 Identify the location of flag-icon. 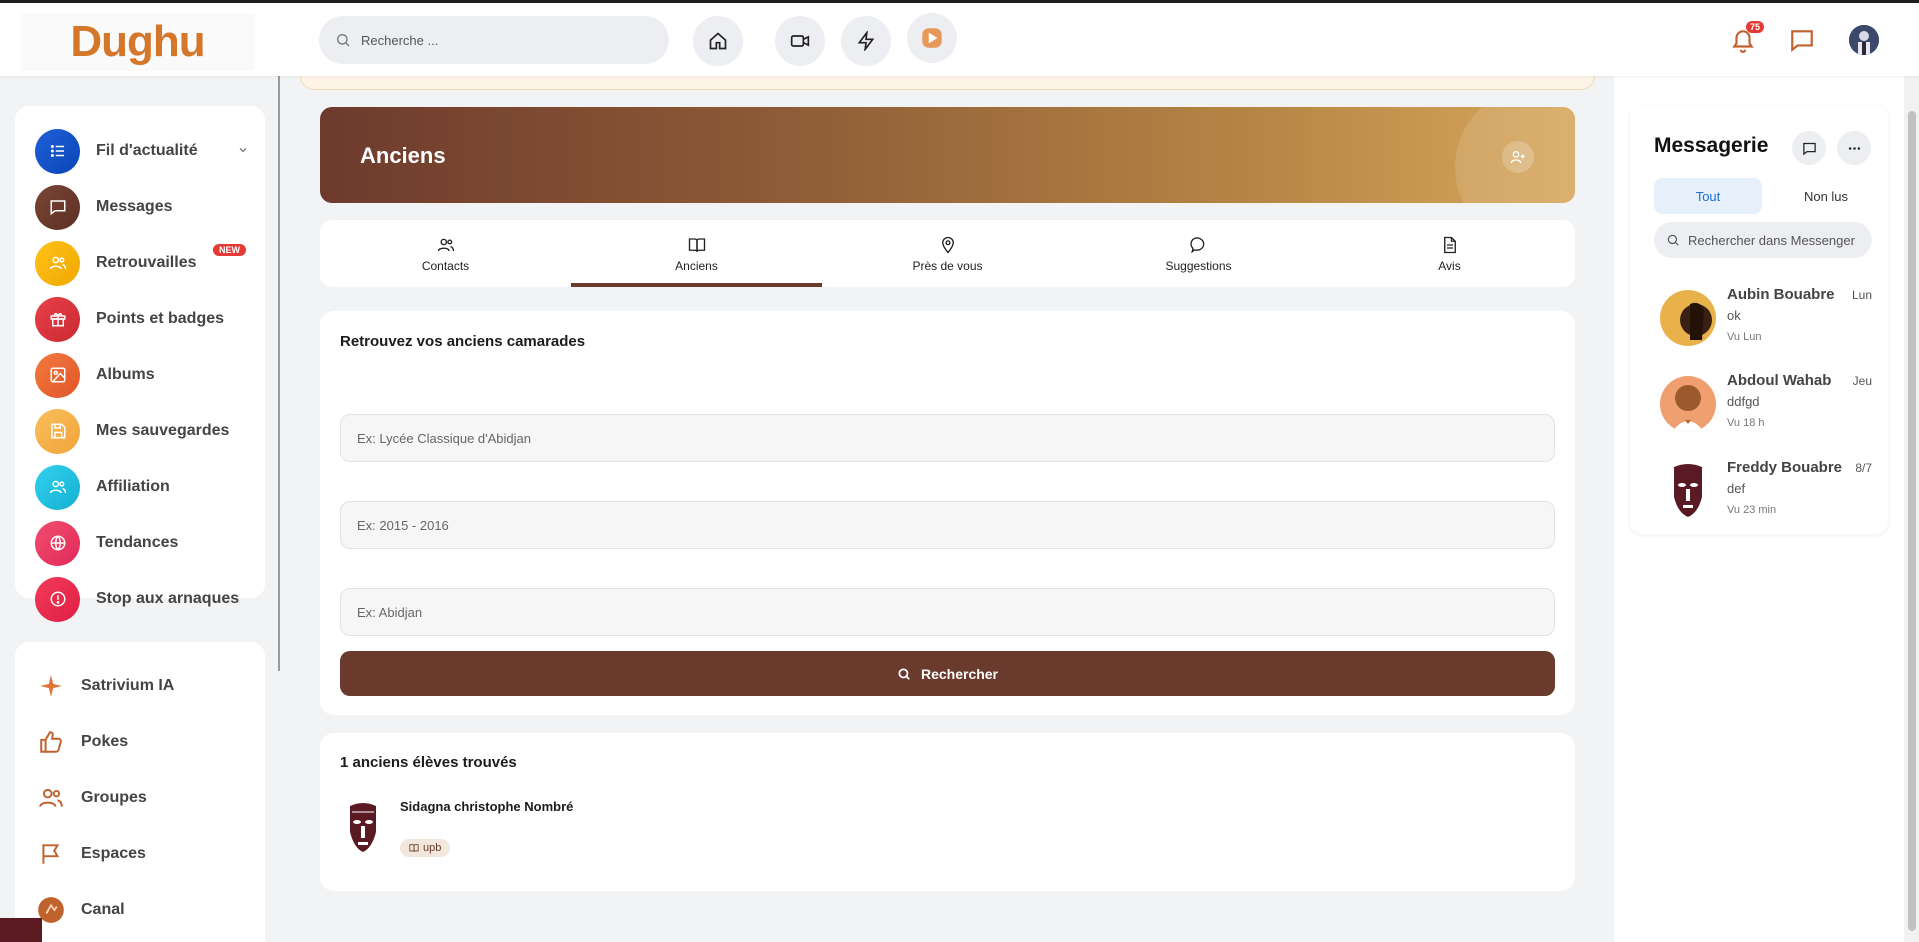
(51, 854).